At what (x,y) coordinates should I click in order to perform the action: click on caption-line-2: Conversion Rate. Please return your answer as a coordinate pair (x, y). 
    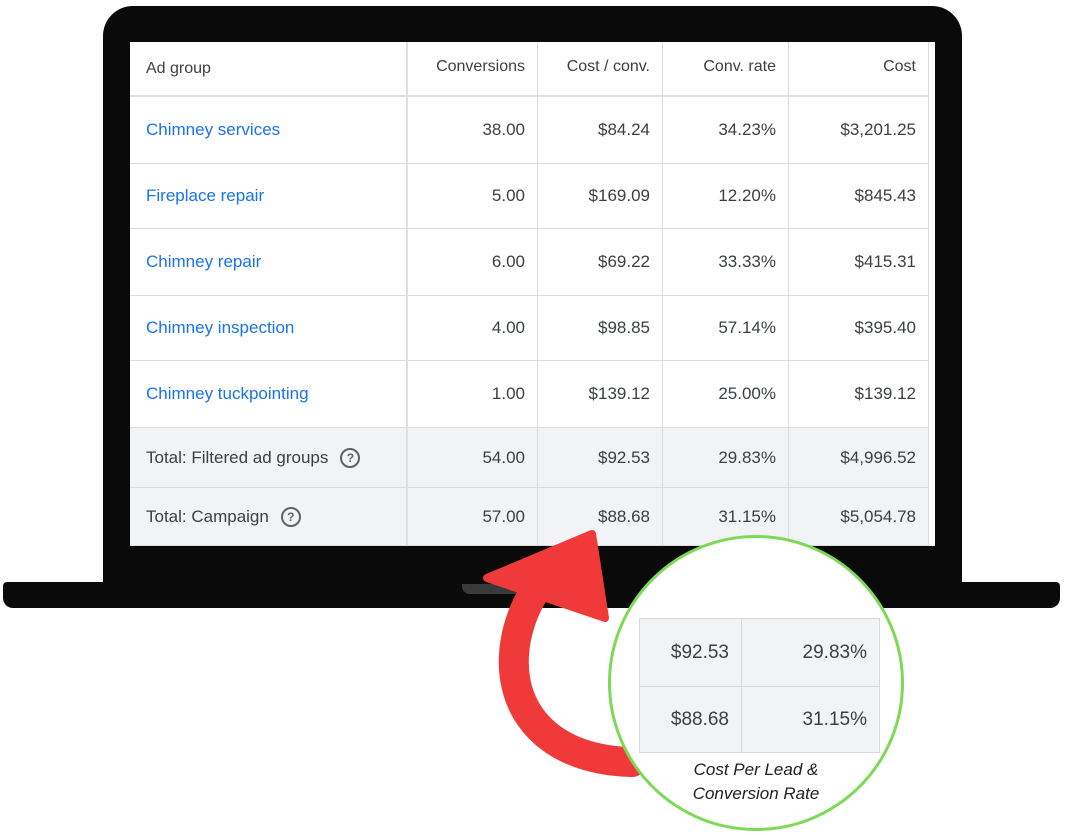
    Looking at the image, I should click on (756, 793).